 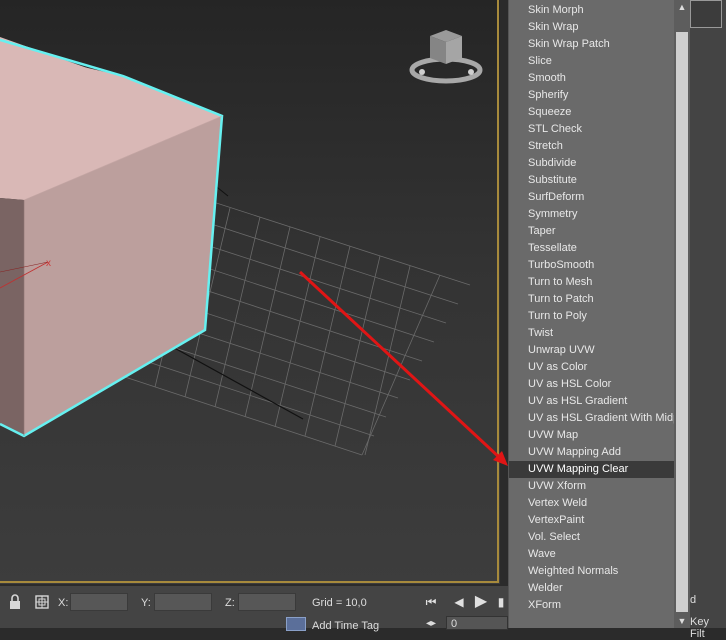 I want to click on key-mode-label: d, so click(x=693, y=600).